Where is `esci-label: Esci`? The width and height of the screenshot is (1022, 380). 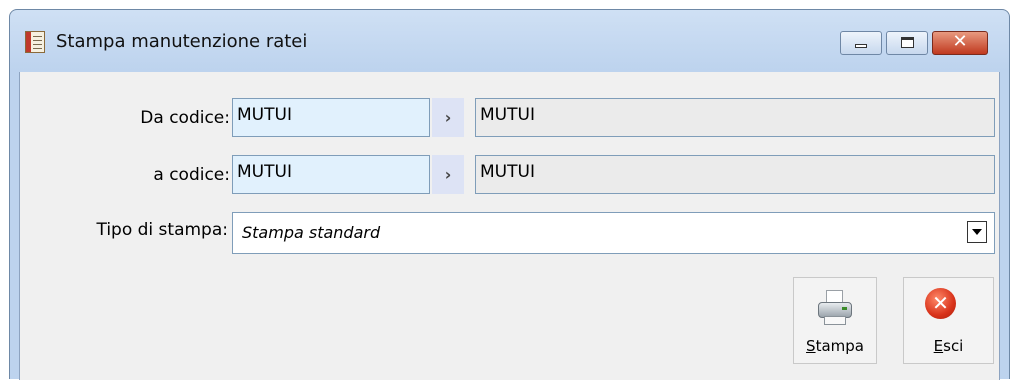
esci-label: Esci is located at coordinates (948, 346).